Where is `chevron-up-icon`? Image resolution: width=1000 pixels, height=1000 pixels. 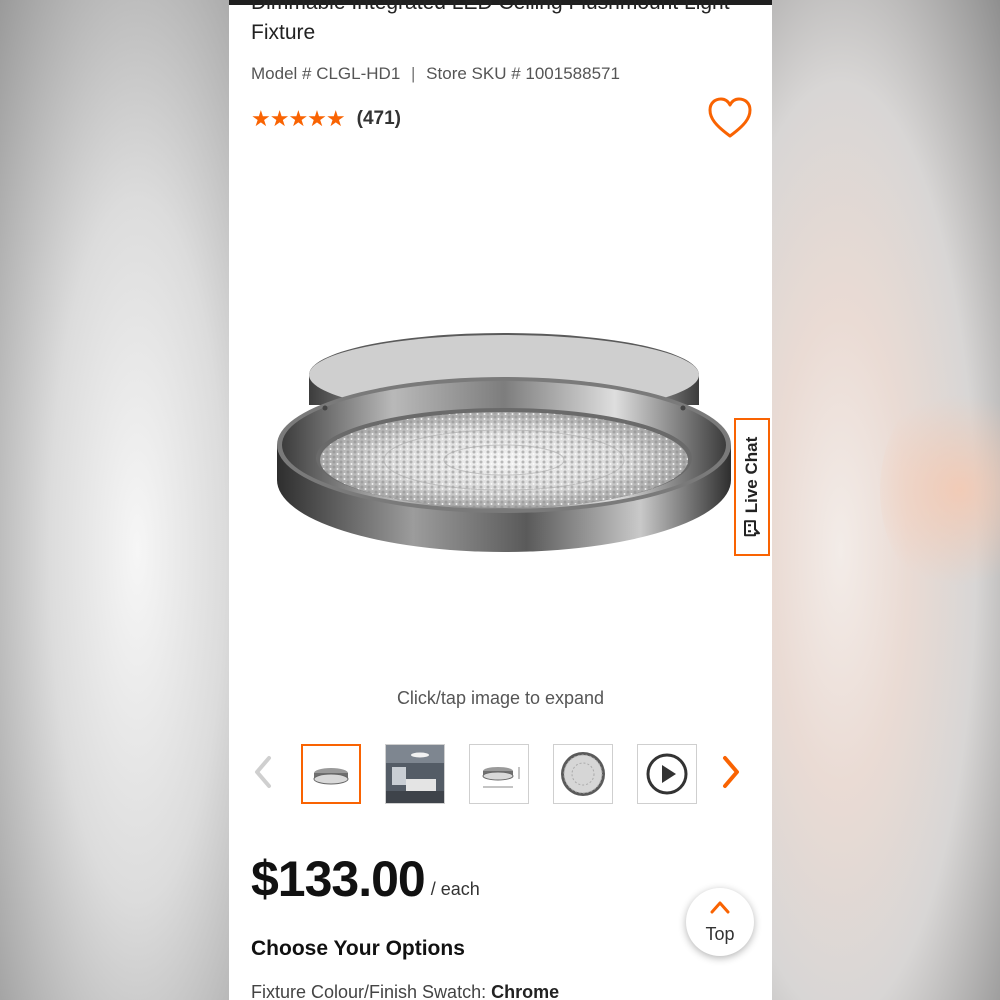
chevron-up-icon is located at coordinates (720, 907).